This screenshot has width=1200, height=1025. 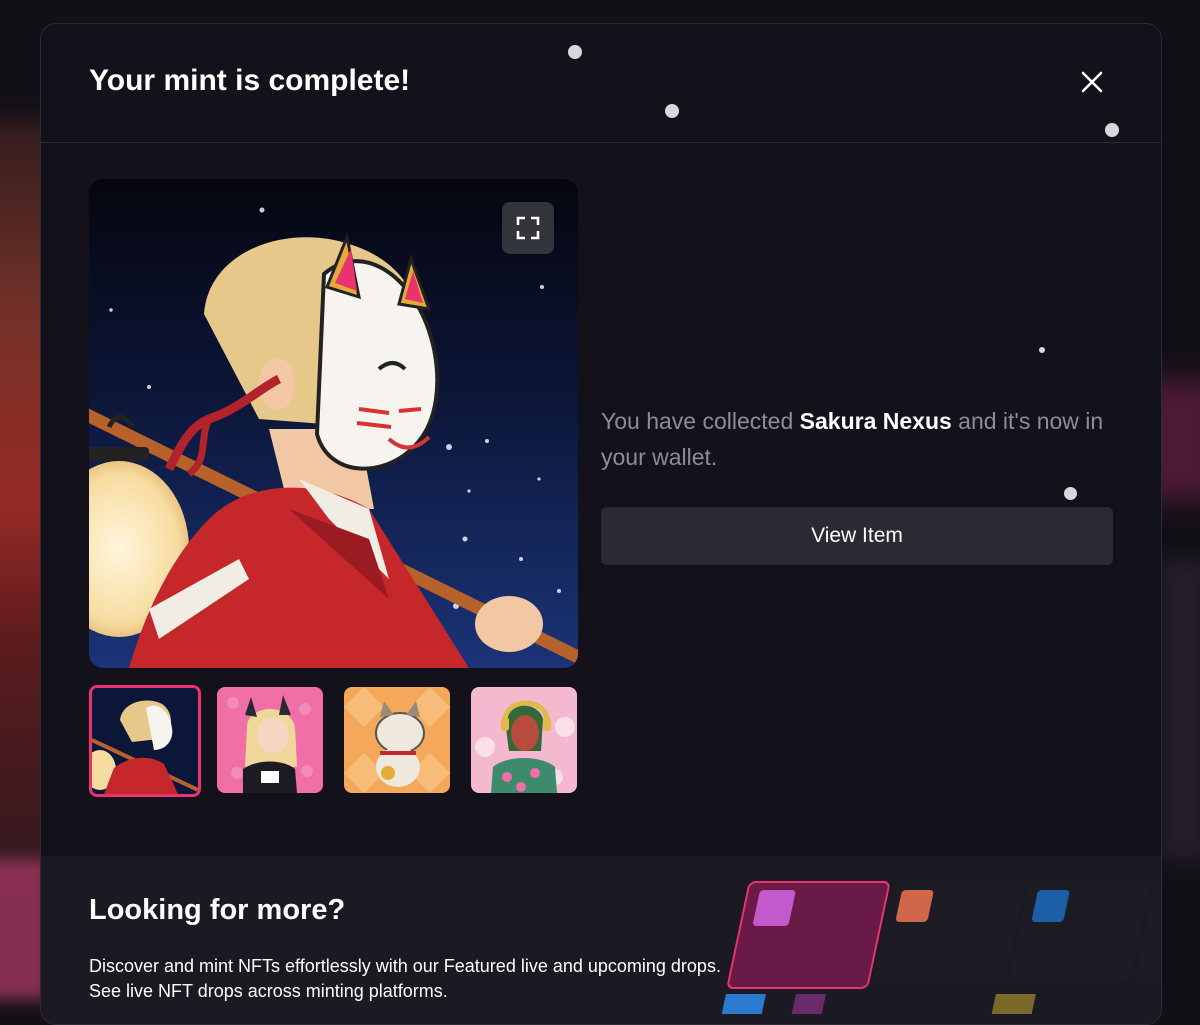 I want to click on thumbnail-lucky-cat, so click(x=397, y=740).